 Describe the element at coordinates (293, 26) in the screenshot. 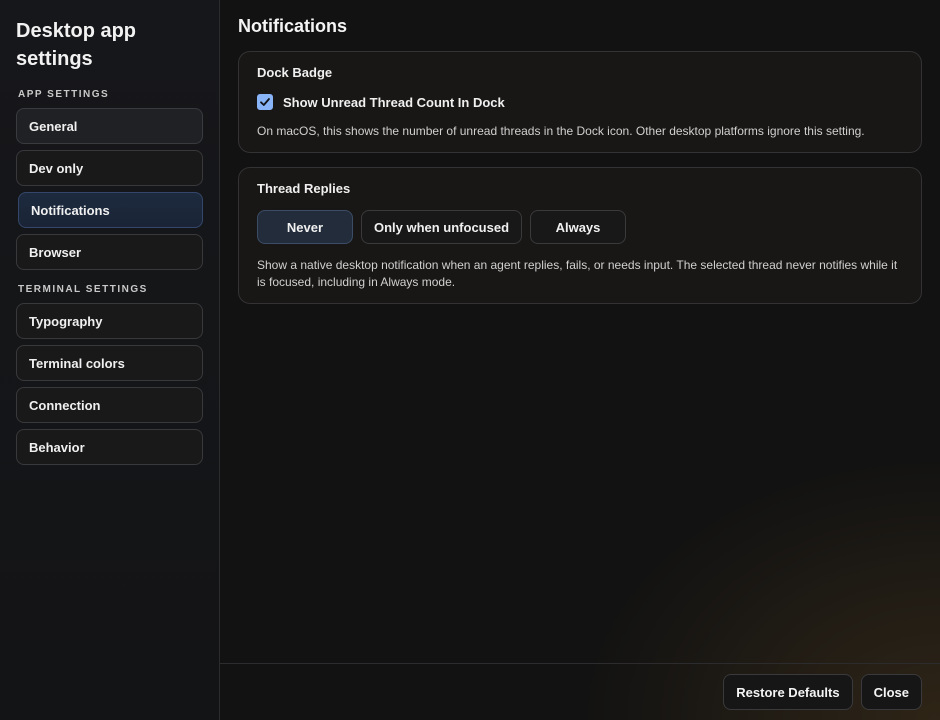

I see `page-title: Notifications` at that location.